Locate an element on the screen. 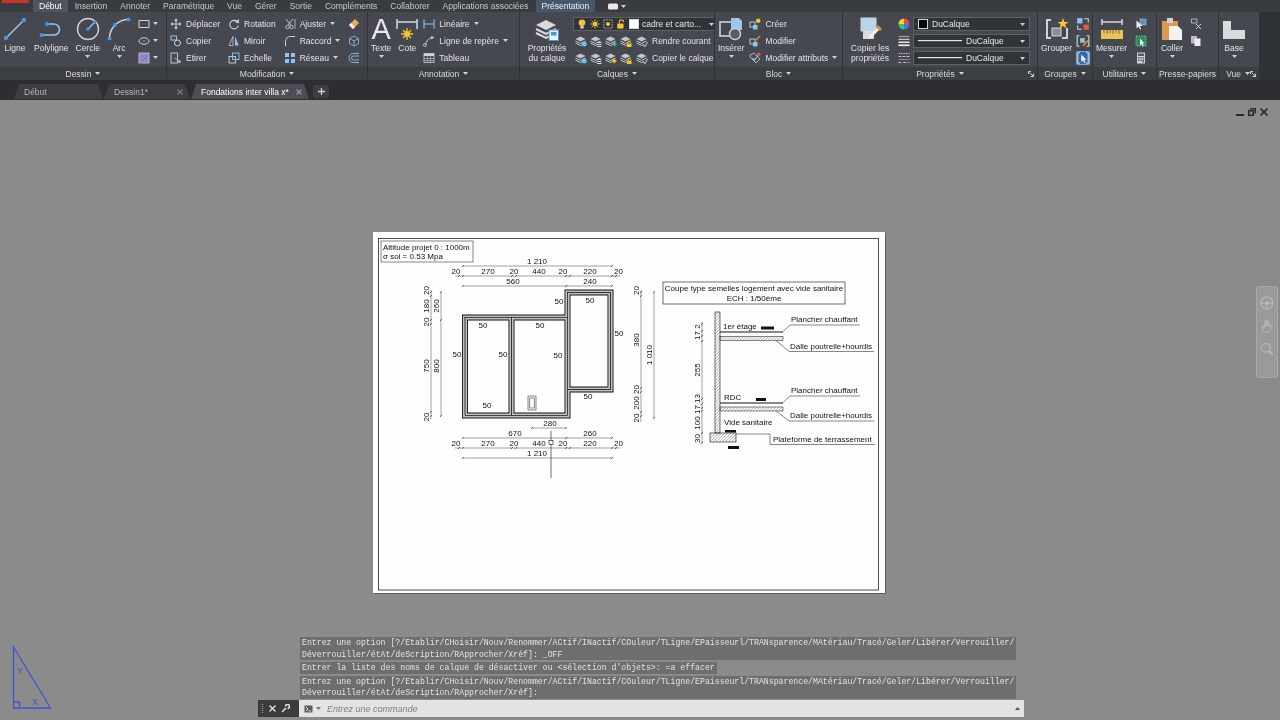 This screenshot has width=1280, height=720. ribbon-tab: Gérer is located at coordinates (265, 6).